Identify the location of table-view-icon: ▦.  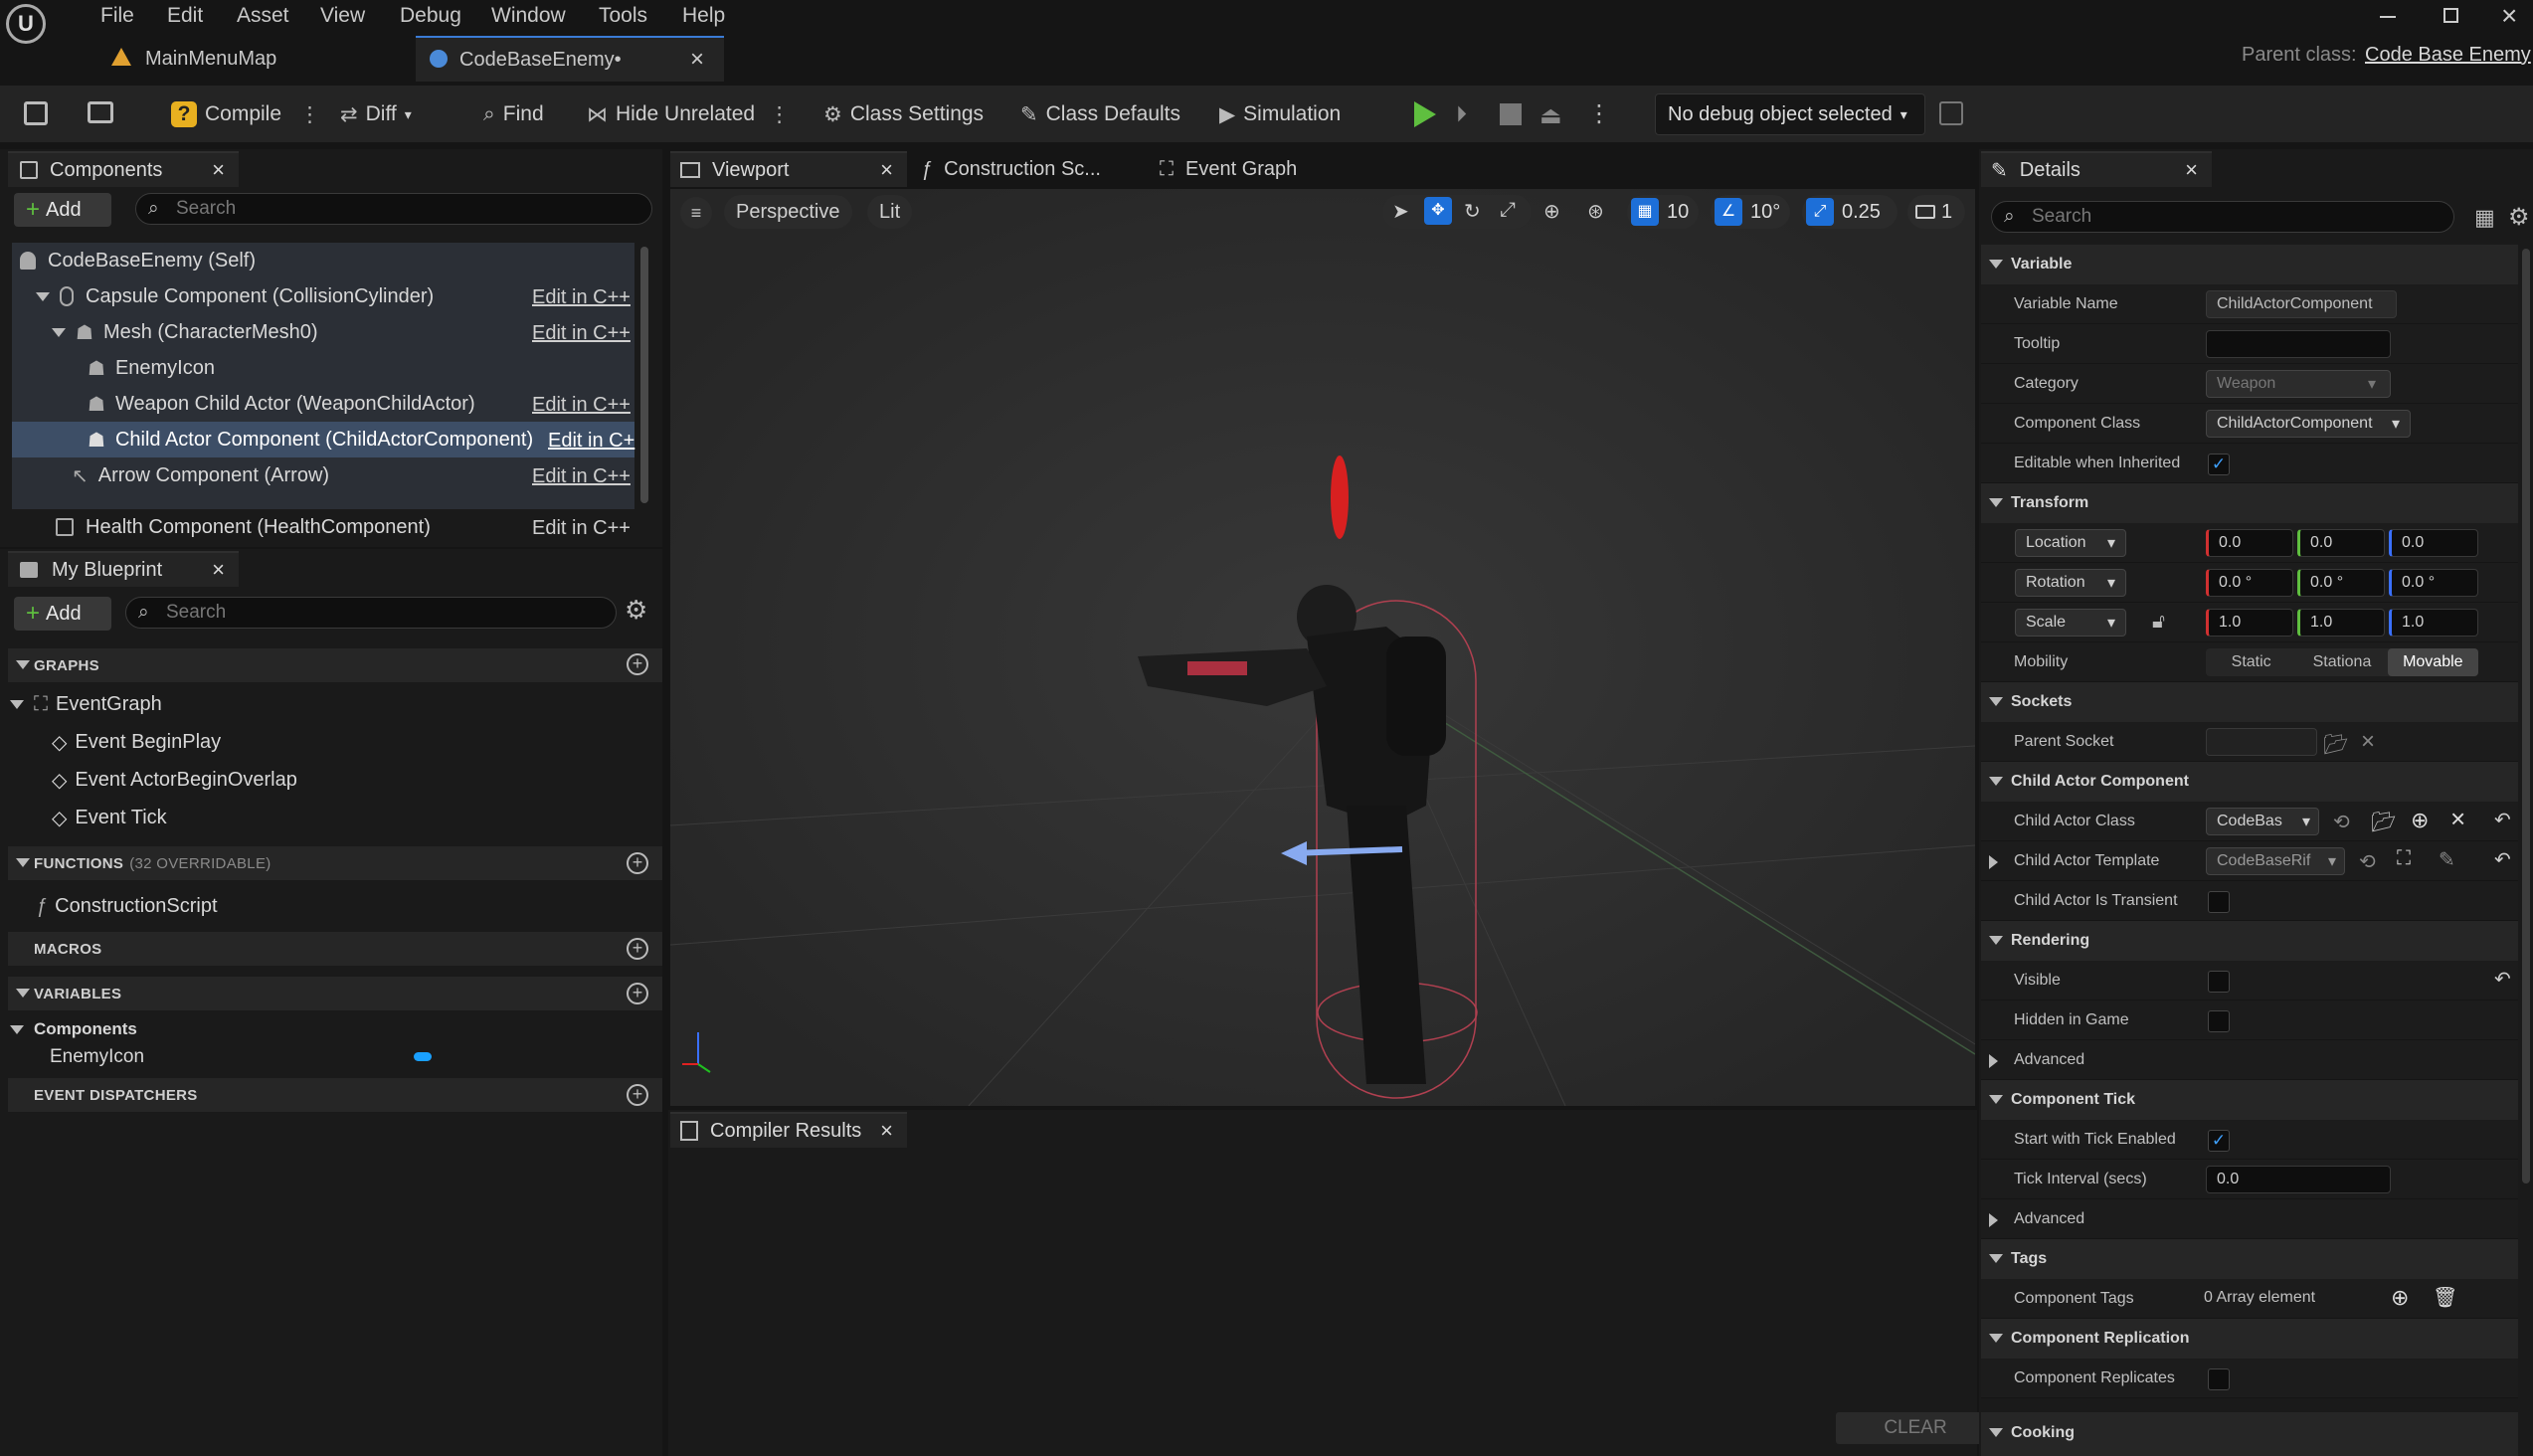
(2484, 218).